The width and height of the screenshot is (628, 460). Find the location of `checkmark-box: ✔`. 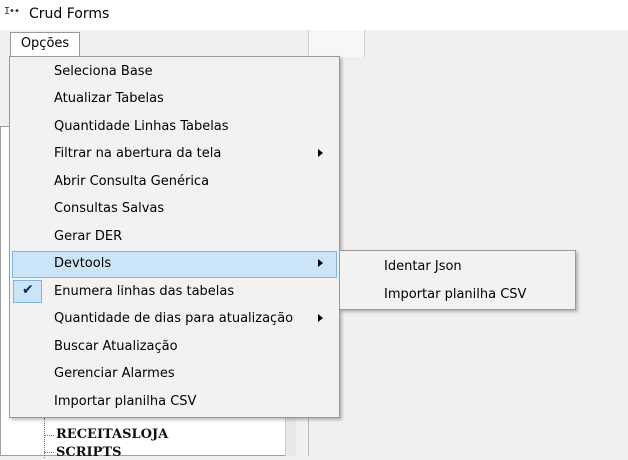

checkmark-box: ✔ is located at coordinates (27, 291).